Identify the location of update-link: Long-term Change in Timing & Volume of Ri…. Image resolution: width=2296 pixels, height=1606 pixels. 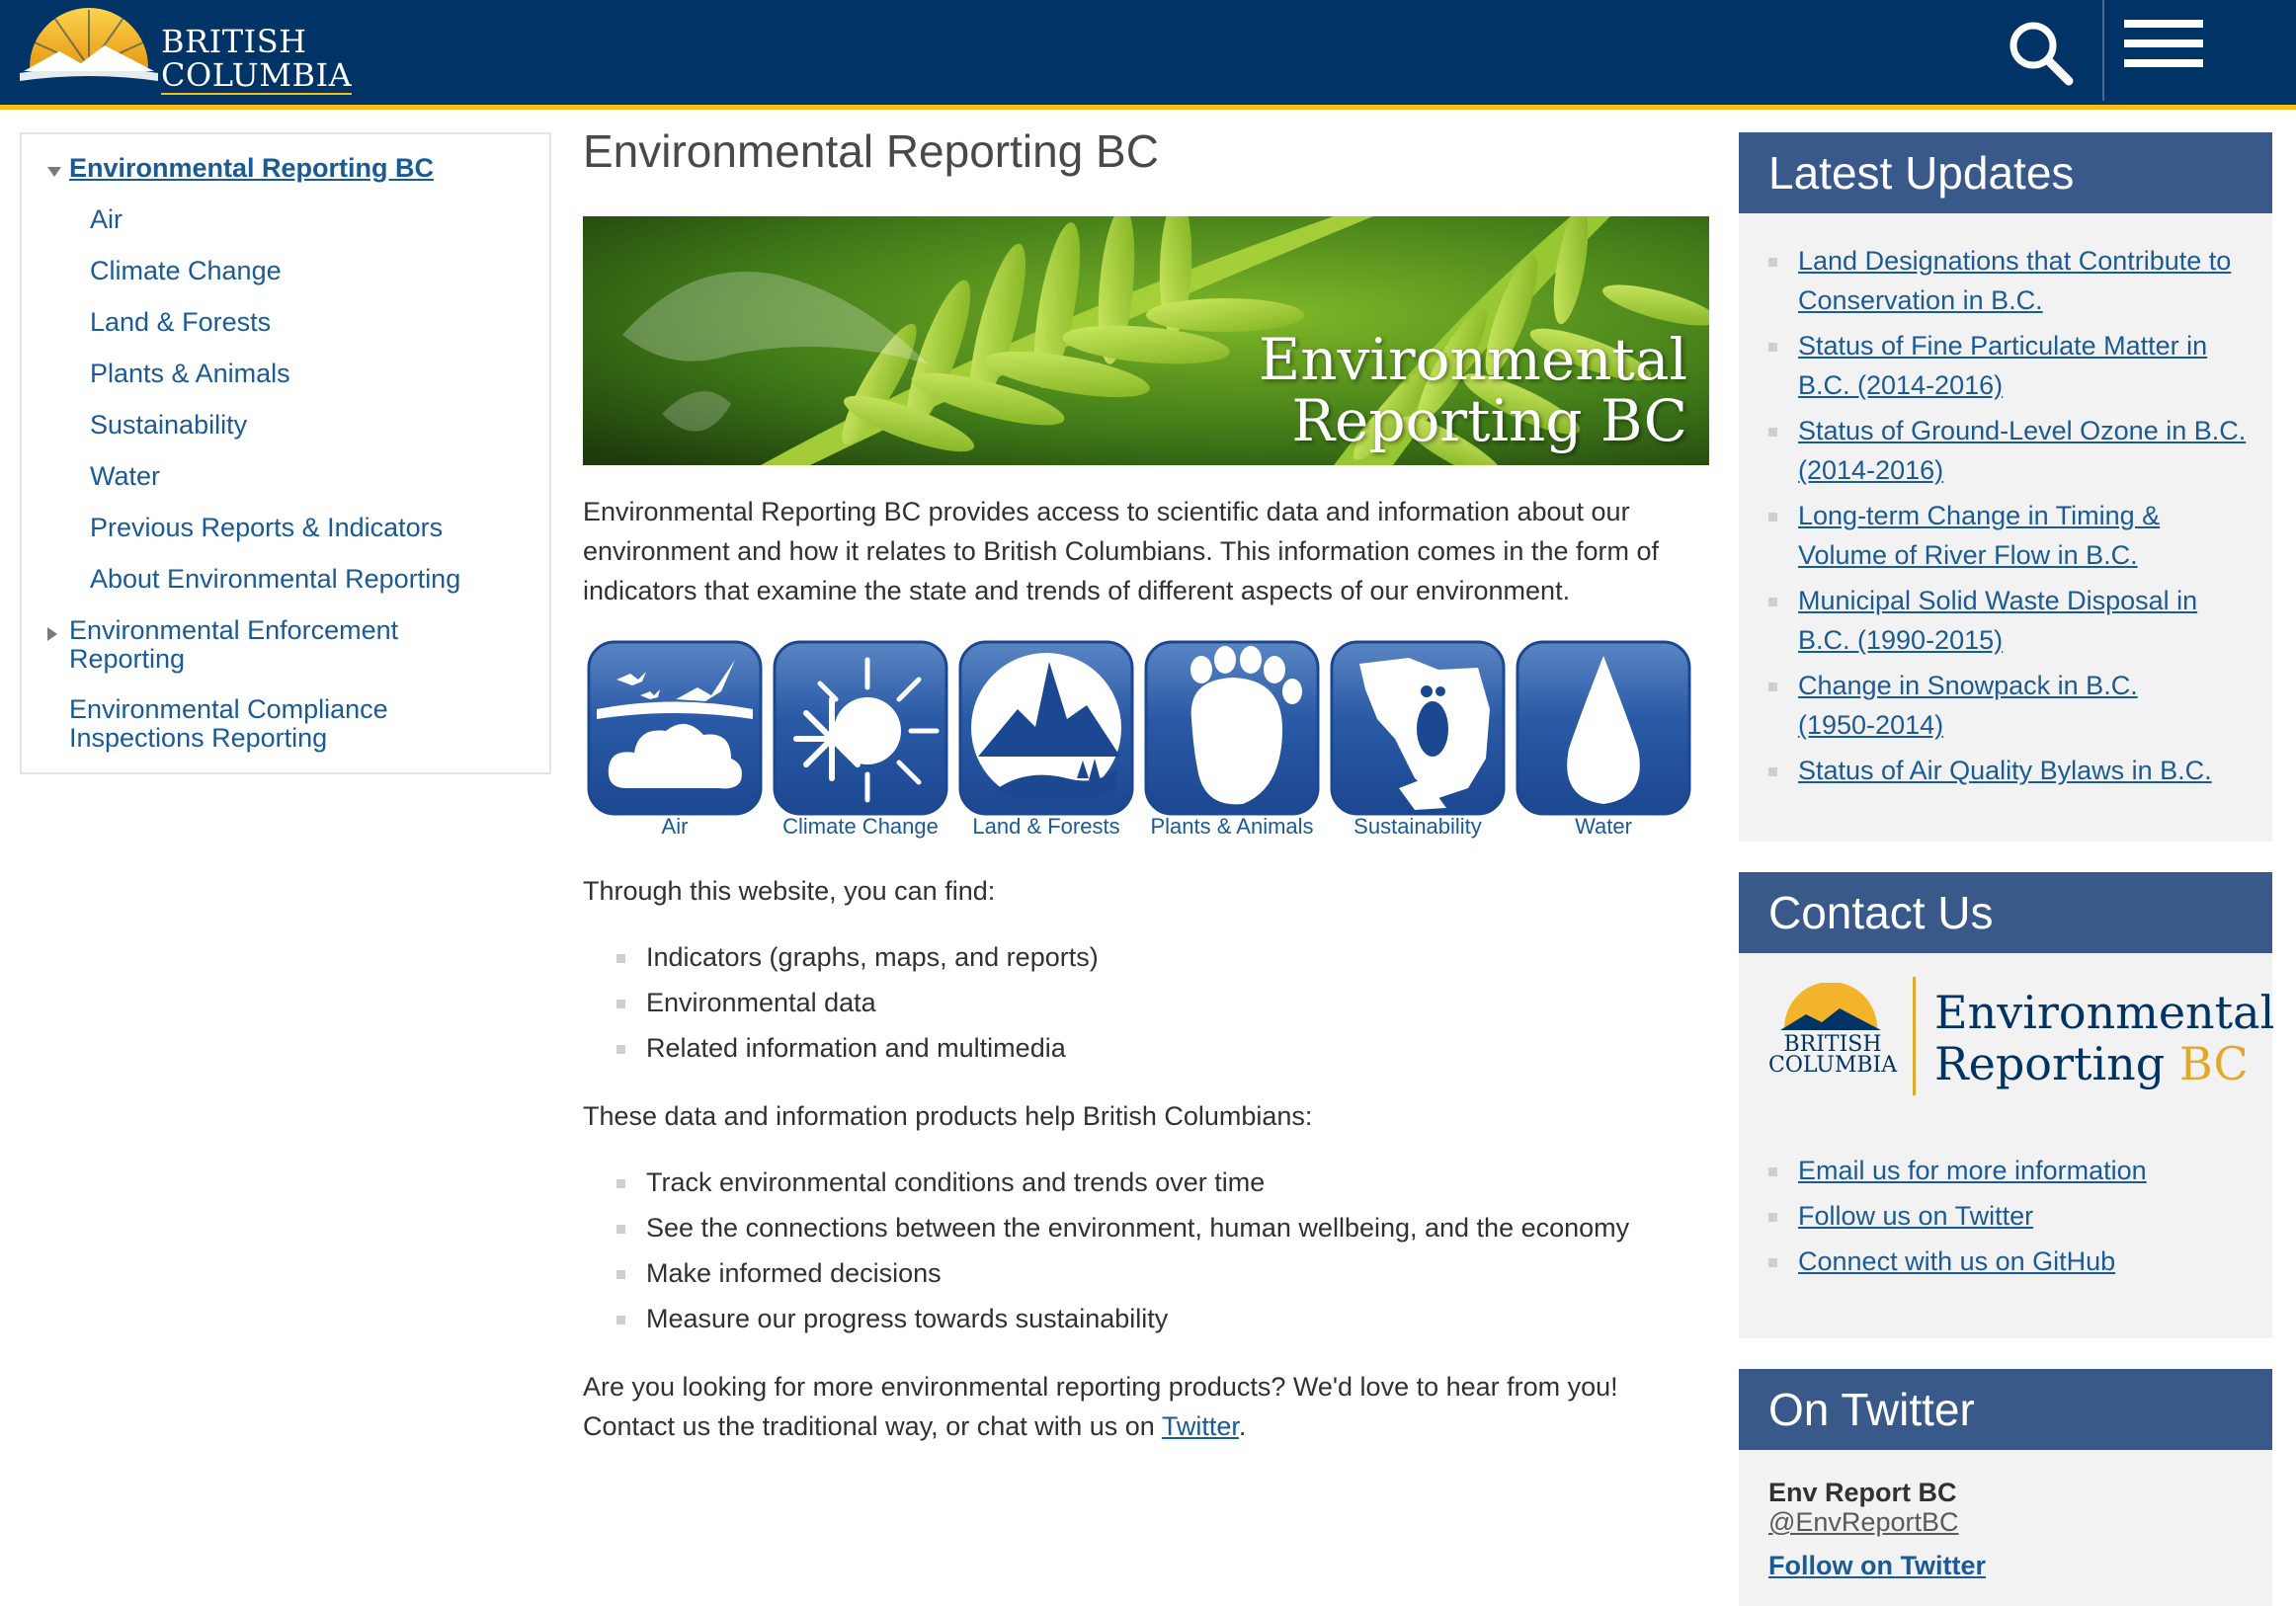
(1979, 535).